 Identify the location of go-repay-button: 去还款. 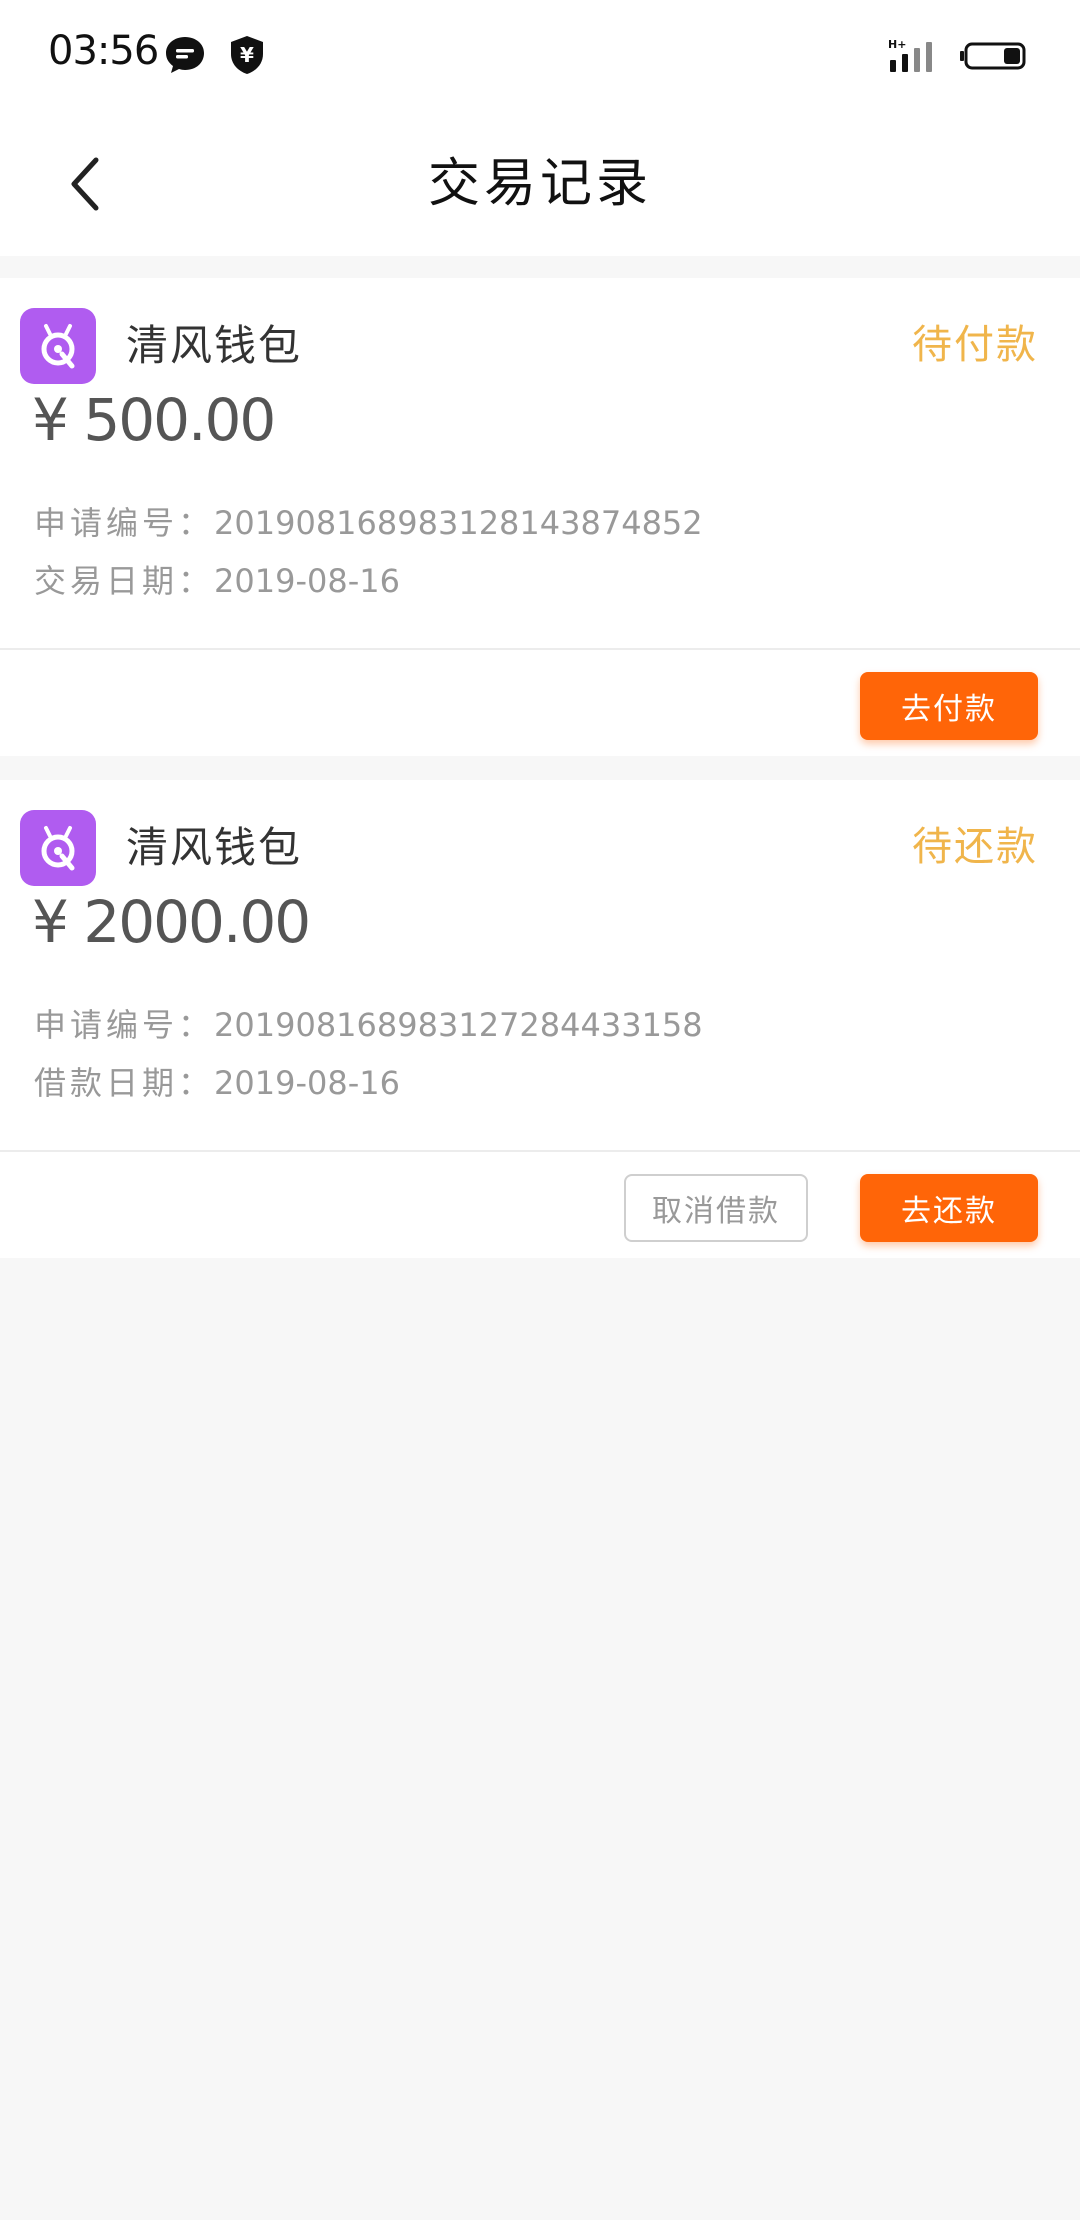
(949, 1208).